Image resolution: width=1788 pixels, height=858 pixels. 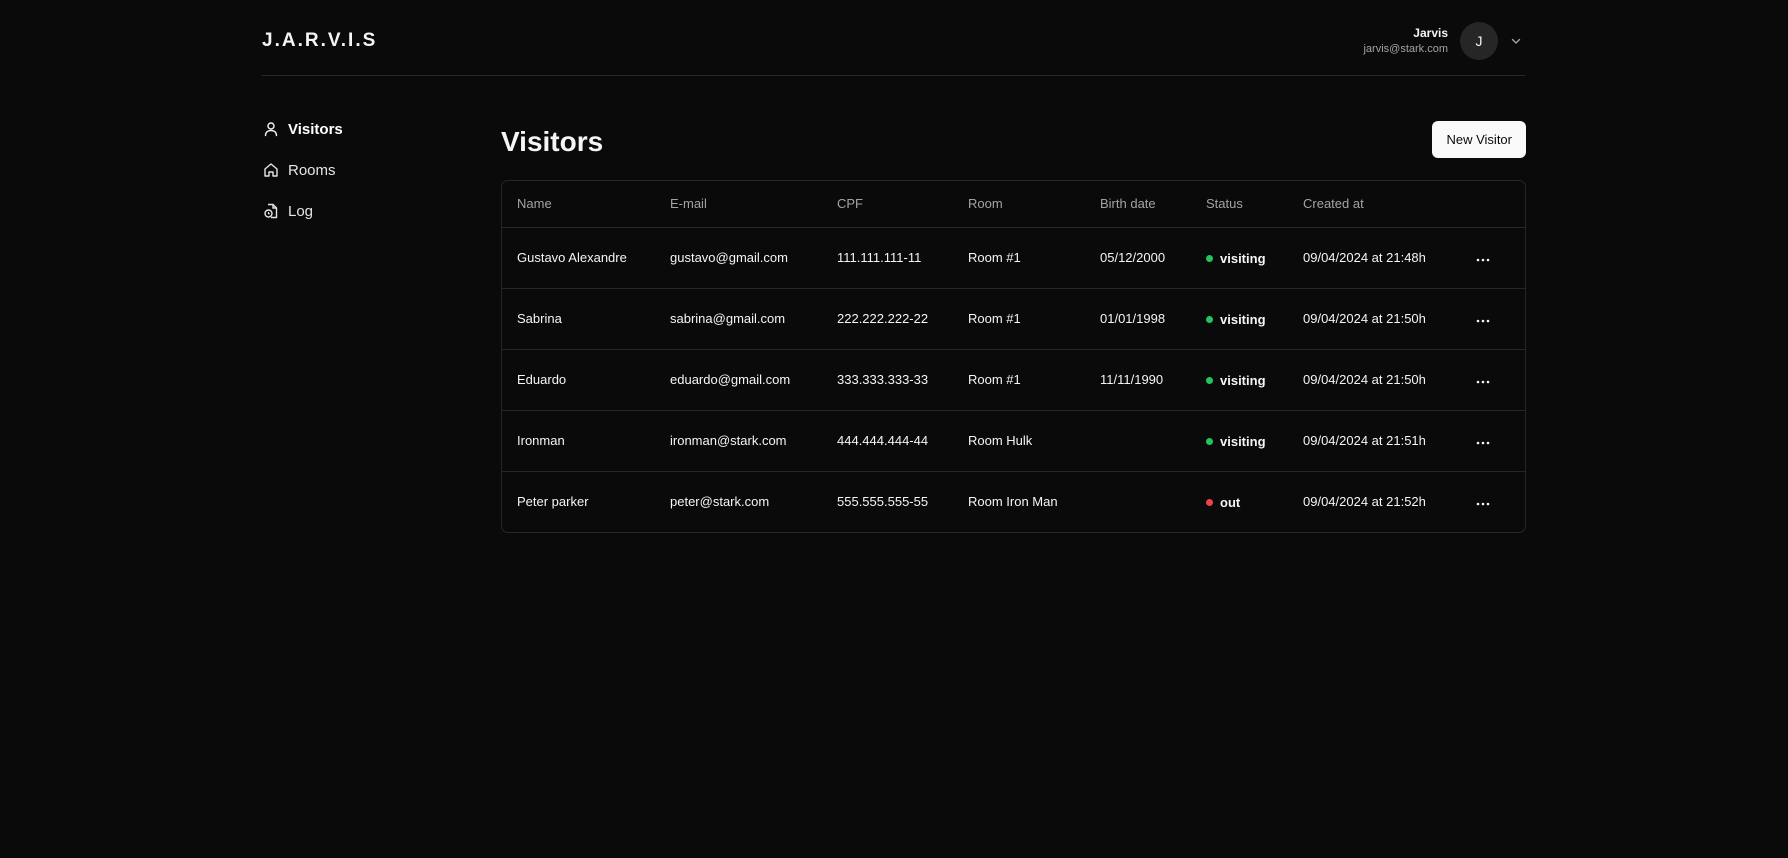 I want to click on cell-status: out, so click(x=1239, y=501).